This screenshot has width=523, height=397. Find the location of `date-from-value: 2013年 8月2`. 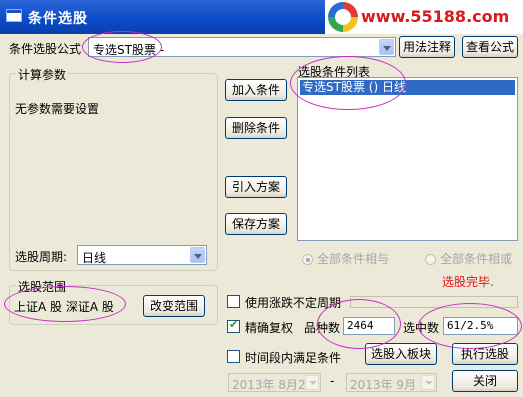

date-from-value: 2013年 8月2 is located at coordinates (269, 385).